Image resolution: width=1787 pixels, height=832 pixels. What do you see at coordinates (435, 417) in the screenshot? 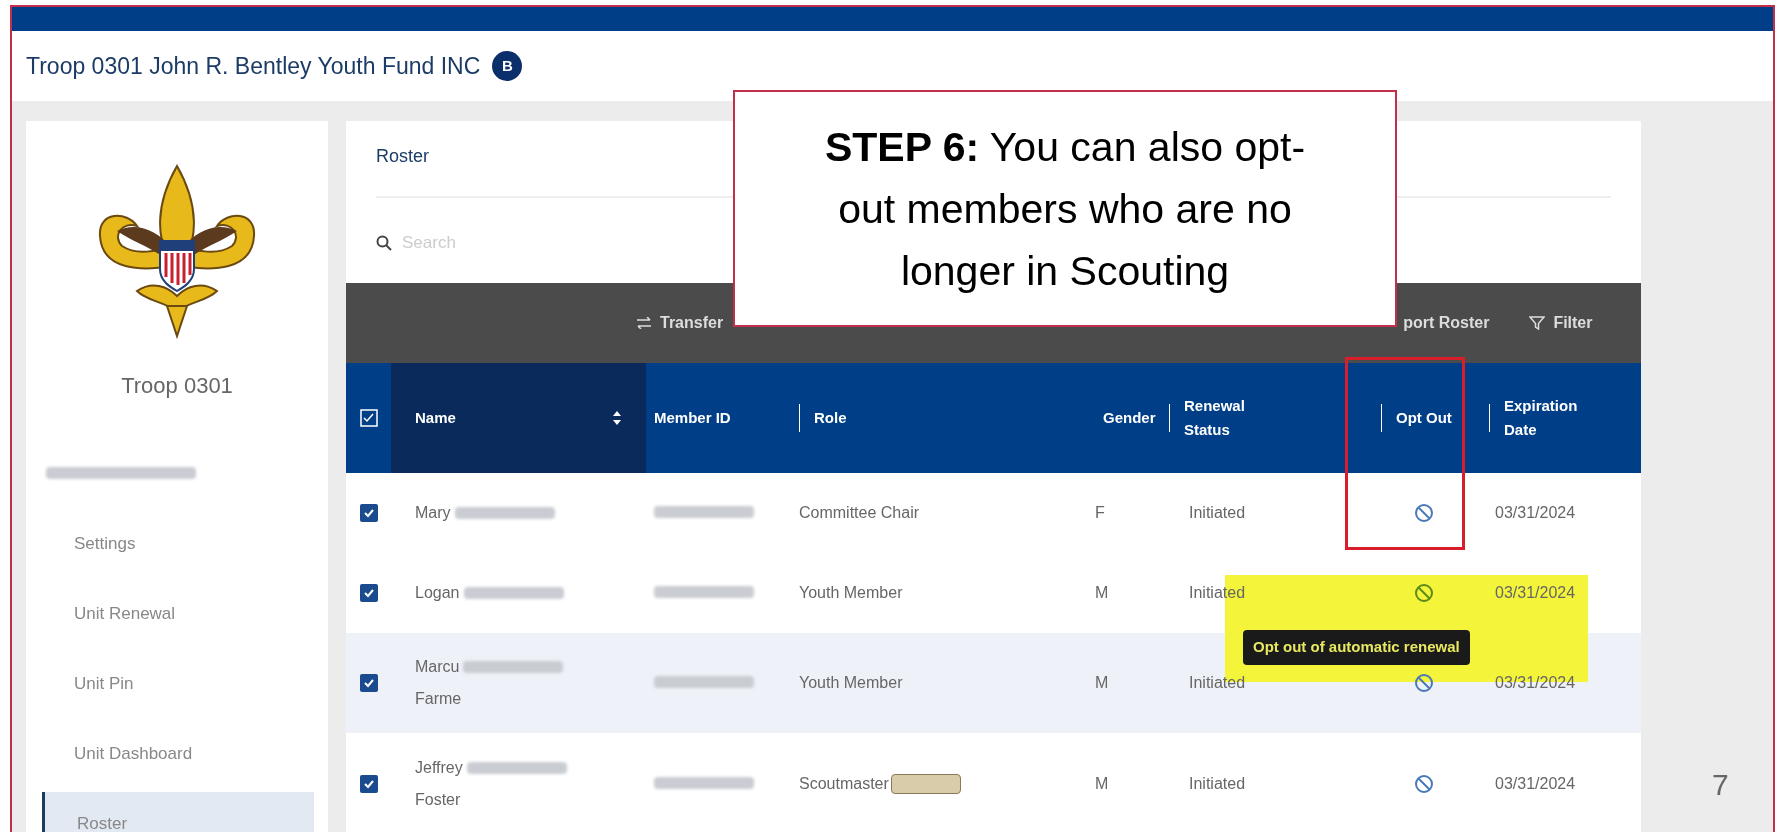
I see `column-header: Name` at bounding box center [435, 417].